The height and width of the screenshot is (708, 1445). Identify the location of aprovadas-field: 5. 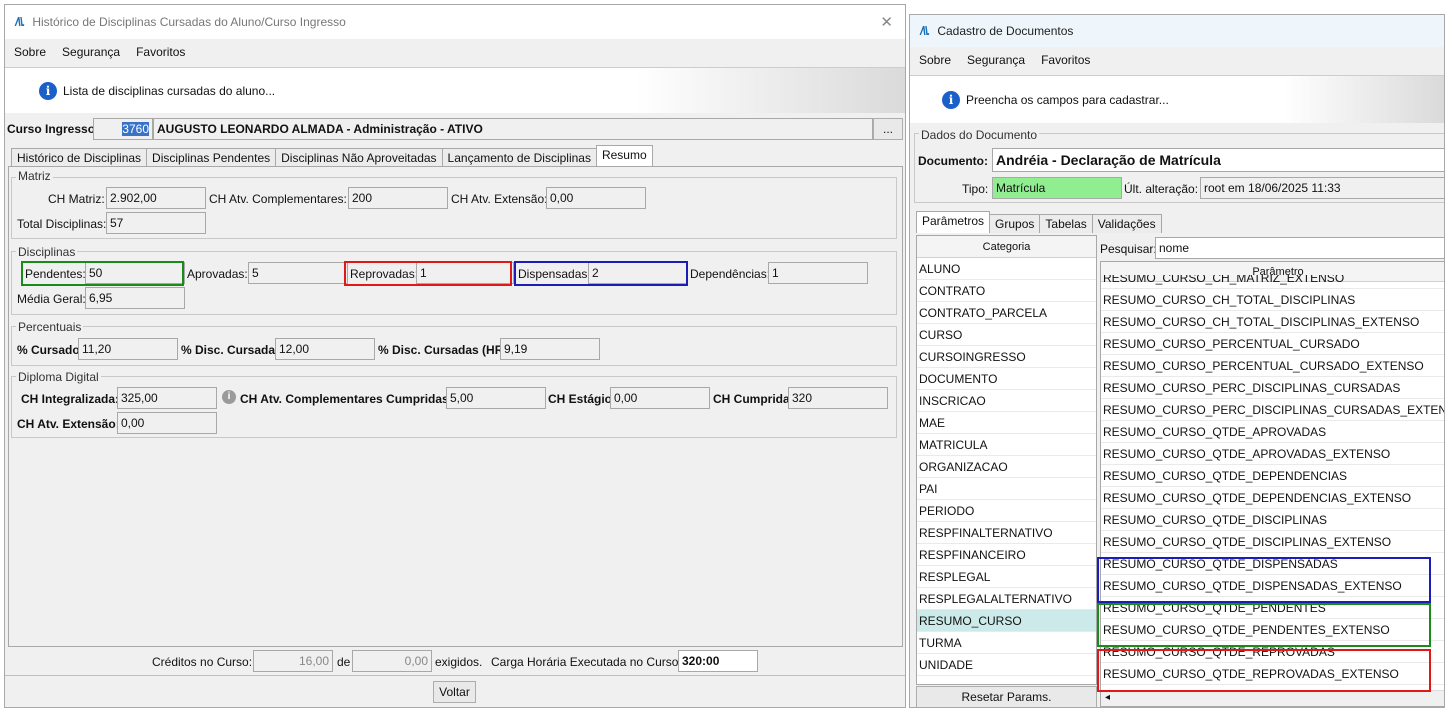
(298, 273).